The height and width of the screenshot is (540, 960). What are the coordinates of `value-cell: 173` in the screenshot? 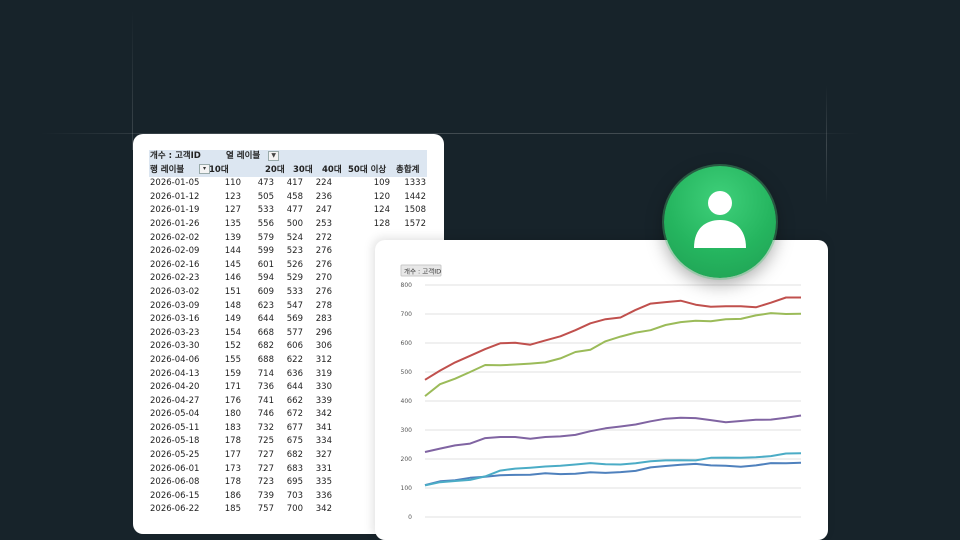 It's located at (232, 468).